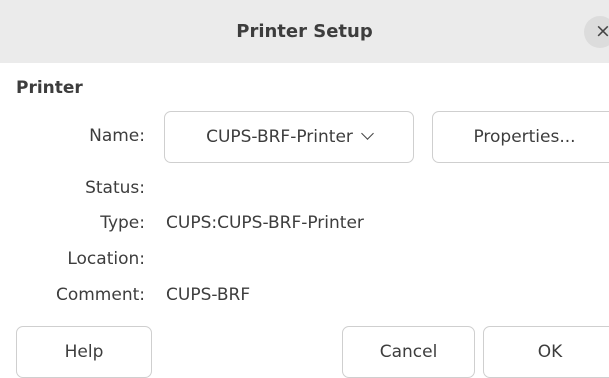  What do you see at coordinates (265, 223) in the screenshot?
I see `type-value: CUPS:CUPS-BRF-Printer` at bounding box center [265, 223].